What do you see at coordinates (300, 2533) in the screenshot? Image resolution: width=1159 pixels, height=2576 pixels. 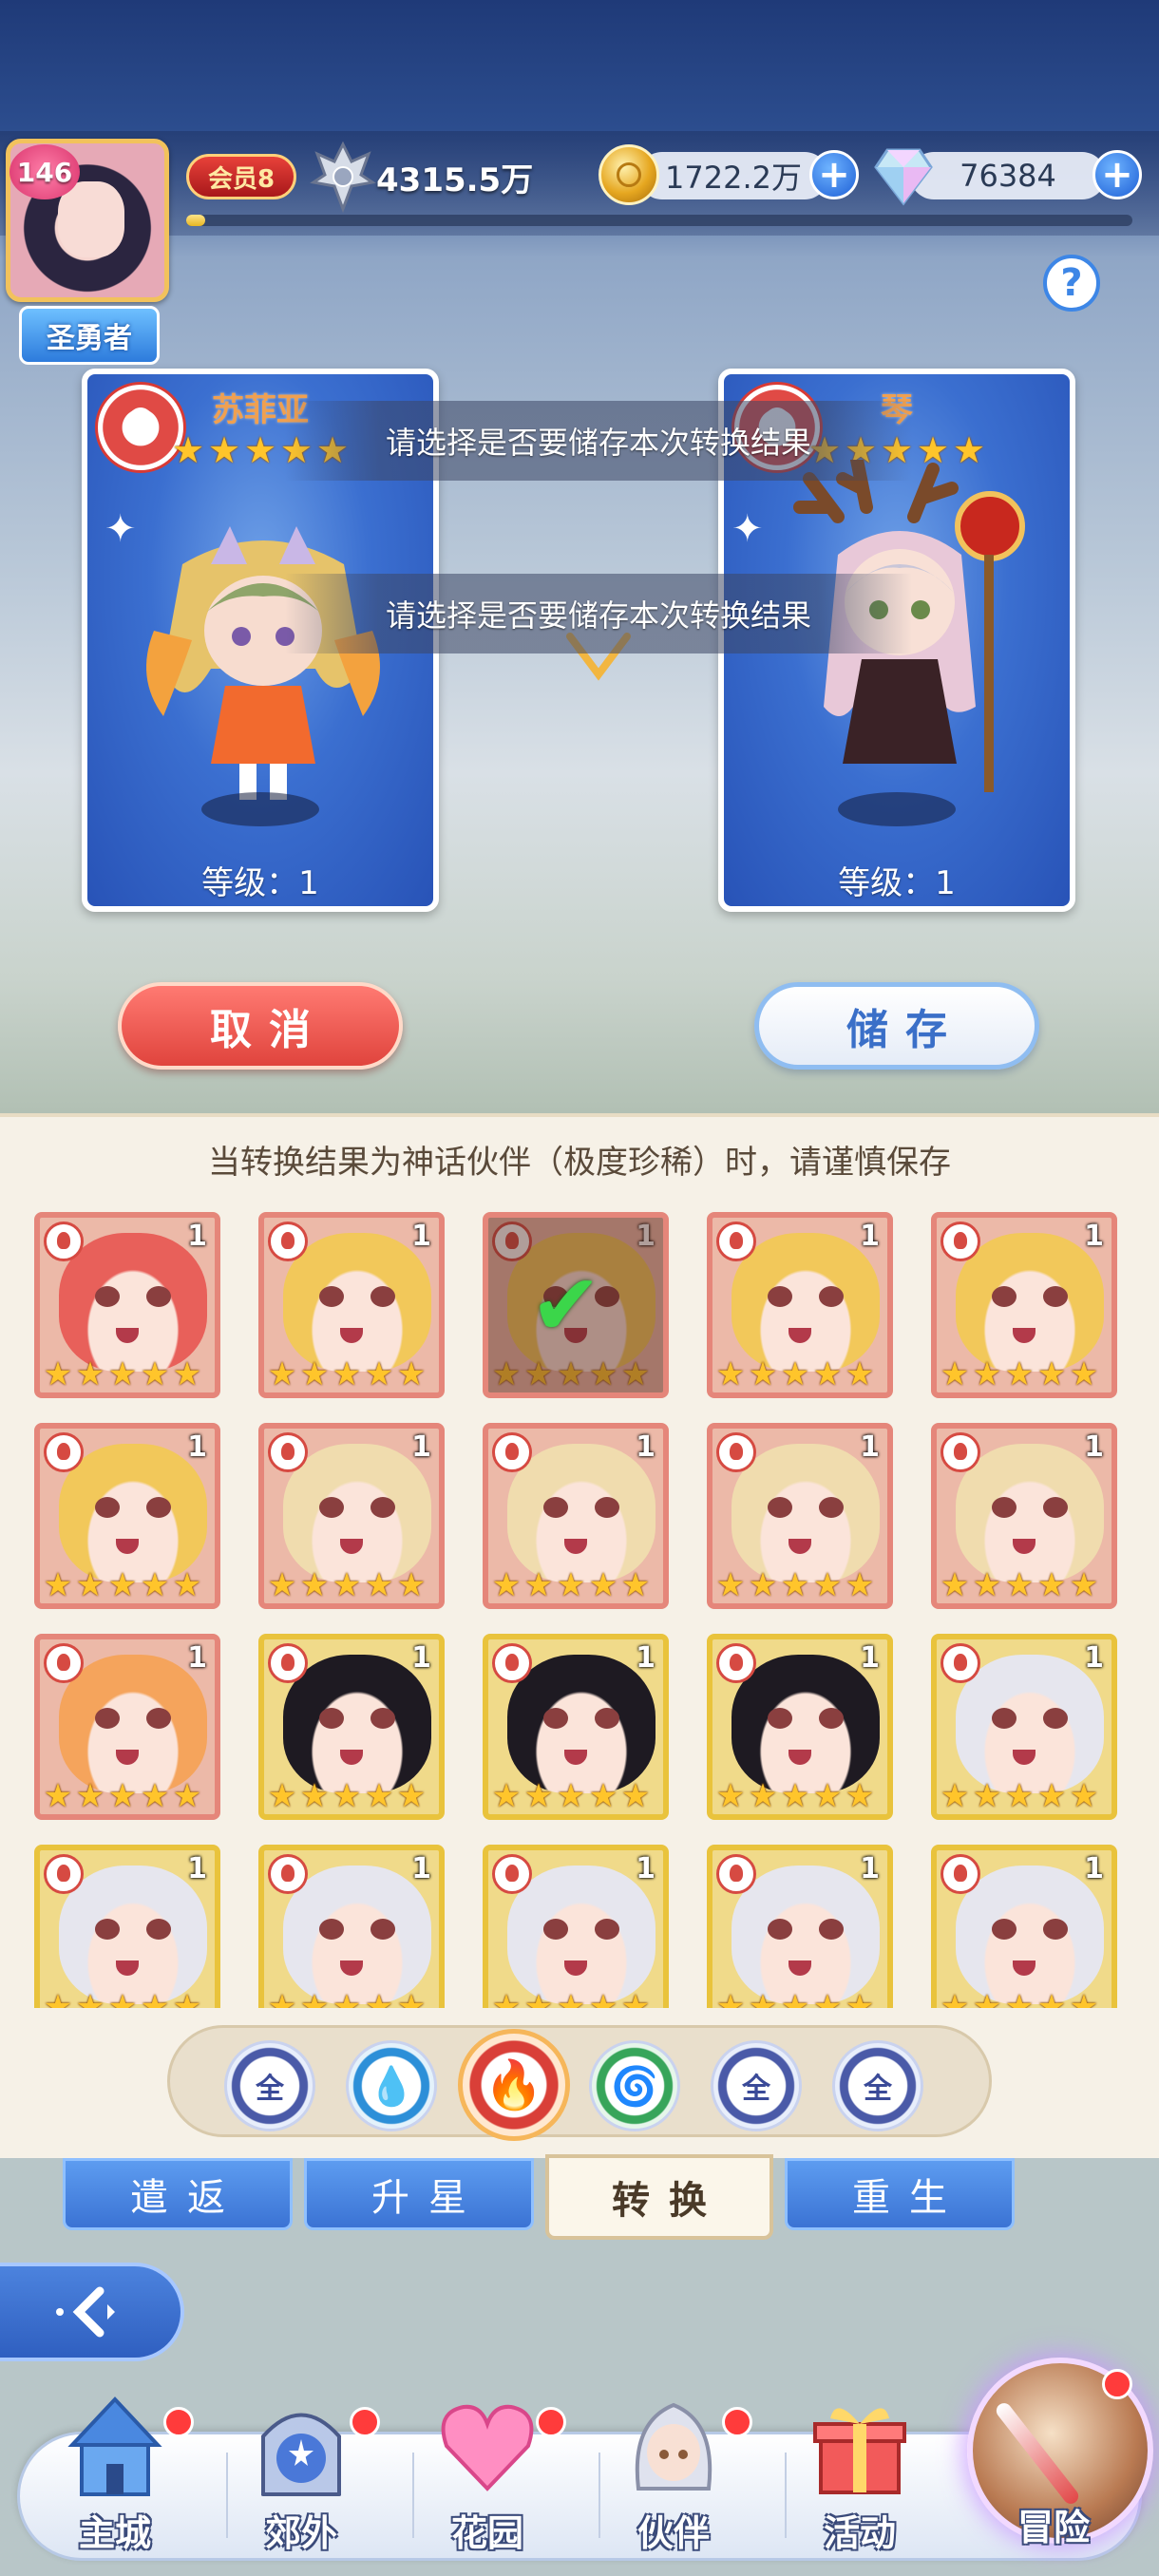 I see `nav-label: 郊外` at bounding box center [300, 2533].